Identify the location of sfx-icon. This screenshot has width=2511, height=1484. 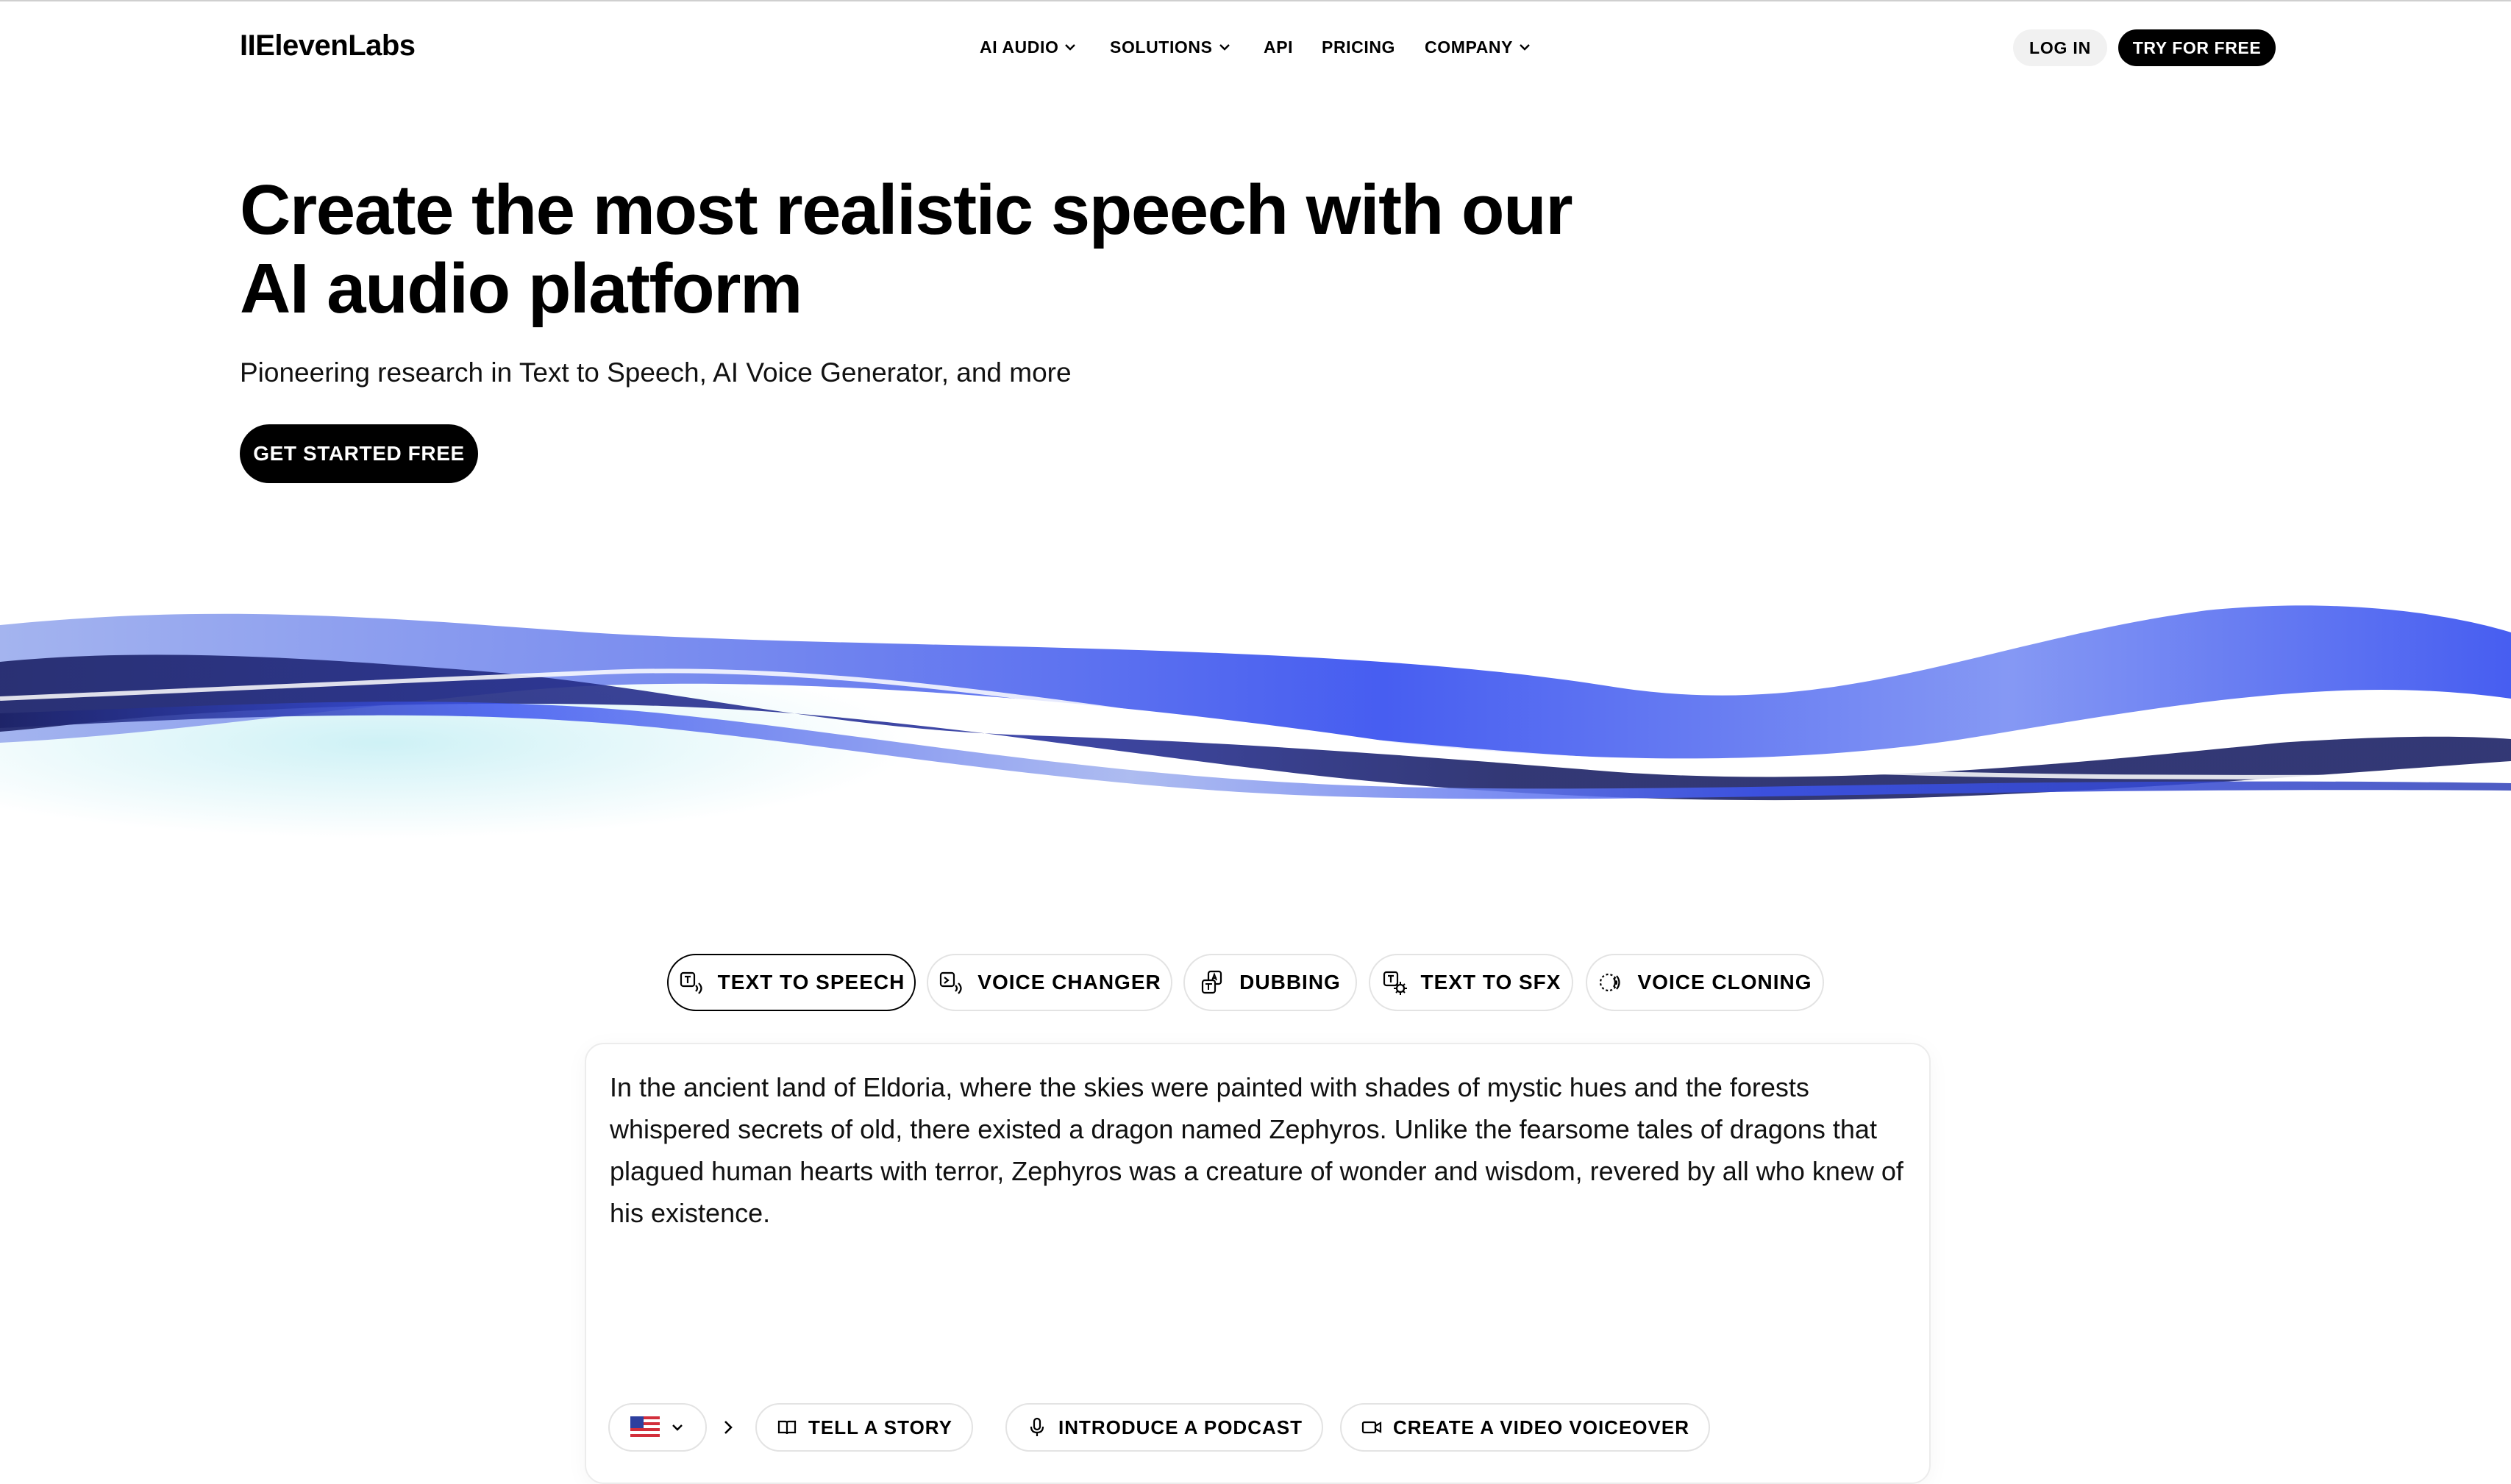
(1395, 983).